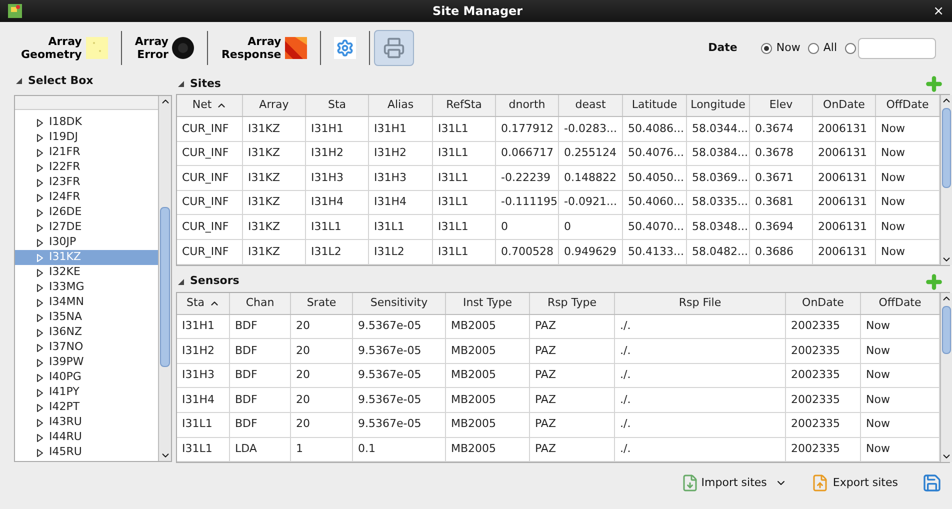 This screenshot has height=509, width=952. I want to click on tree-item: I37NO, so click(86, 347).